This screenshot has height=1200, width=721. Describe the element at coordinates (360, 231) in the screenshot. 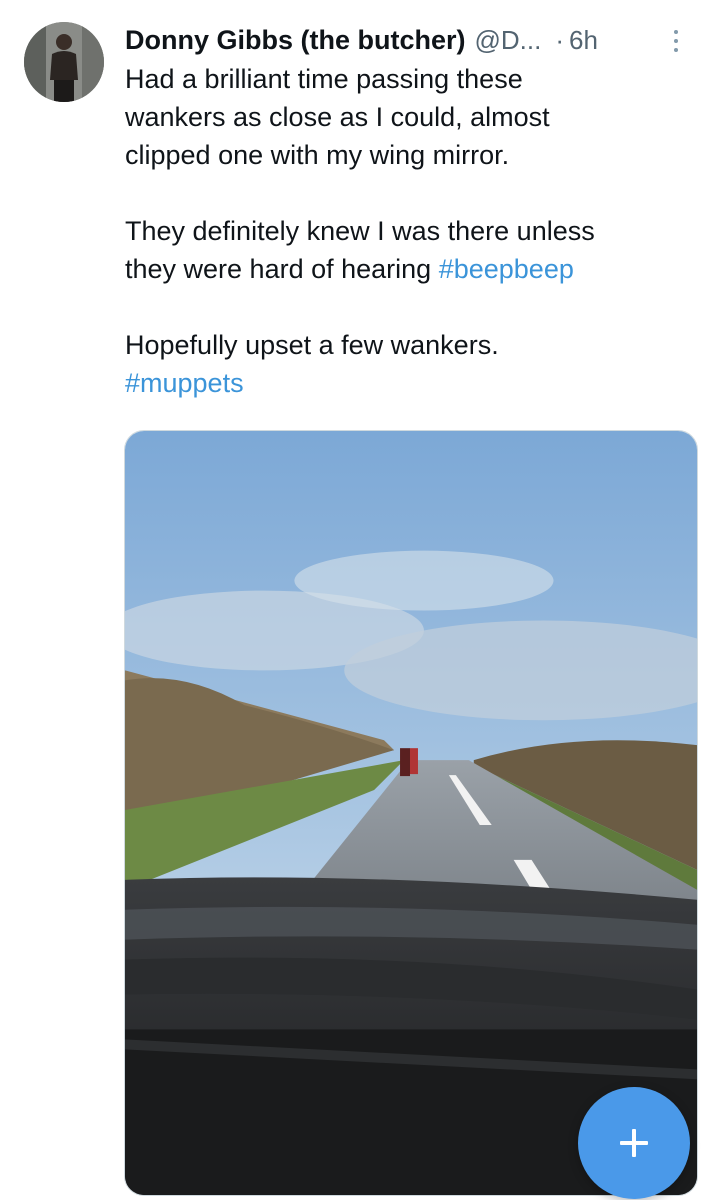

I see `tweet-line: They definitely knew I was there unless` at that location.